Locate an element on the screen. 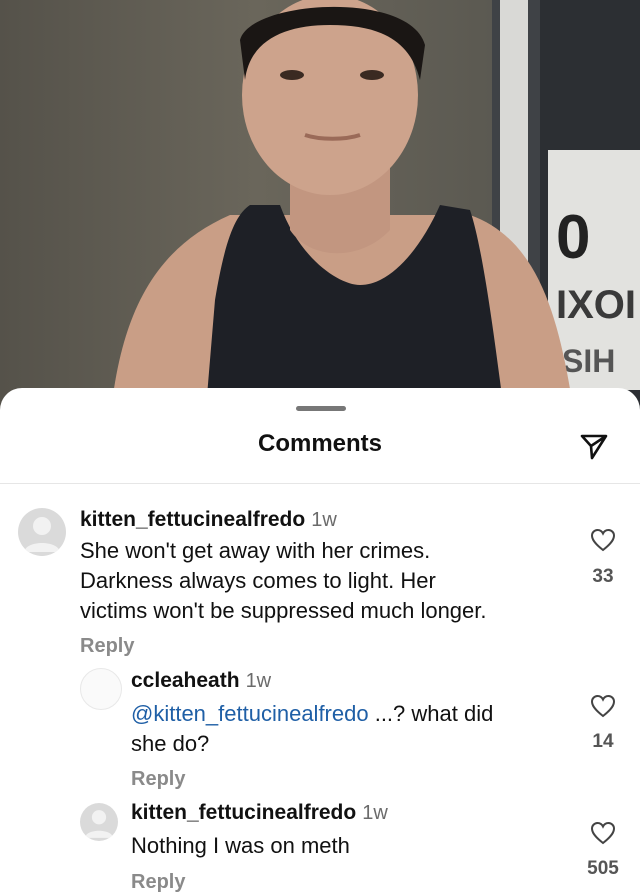 Image resolution: width=640 pixels, height=896 pixels. mention-link: @kitten_fettucinealfredo is located at coordinates (250, 713).